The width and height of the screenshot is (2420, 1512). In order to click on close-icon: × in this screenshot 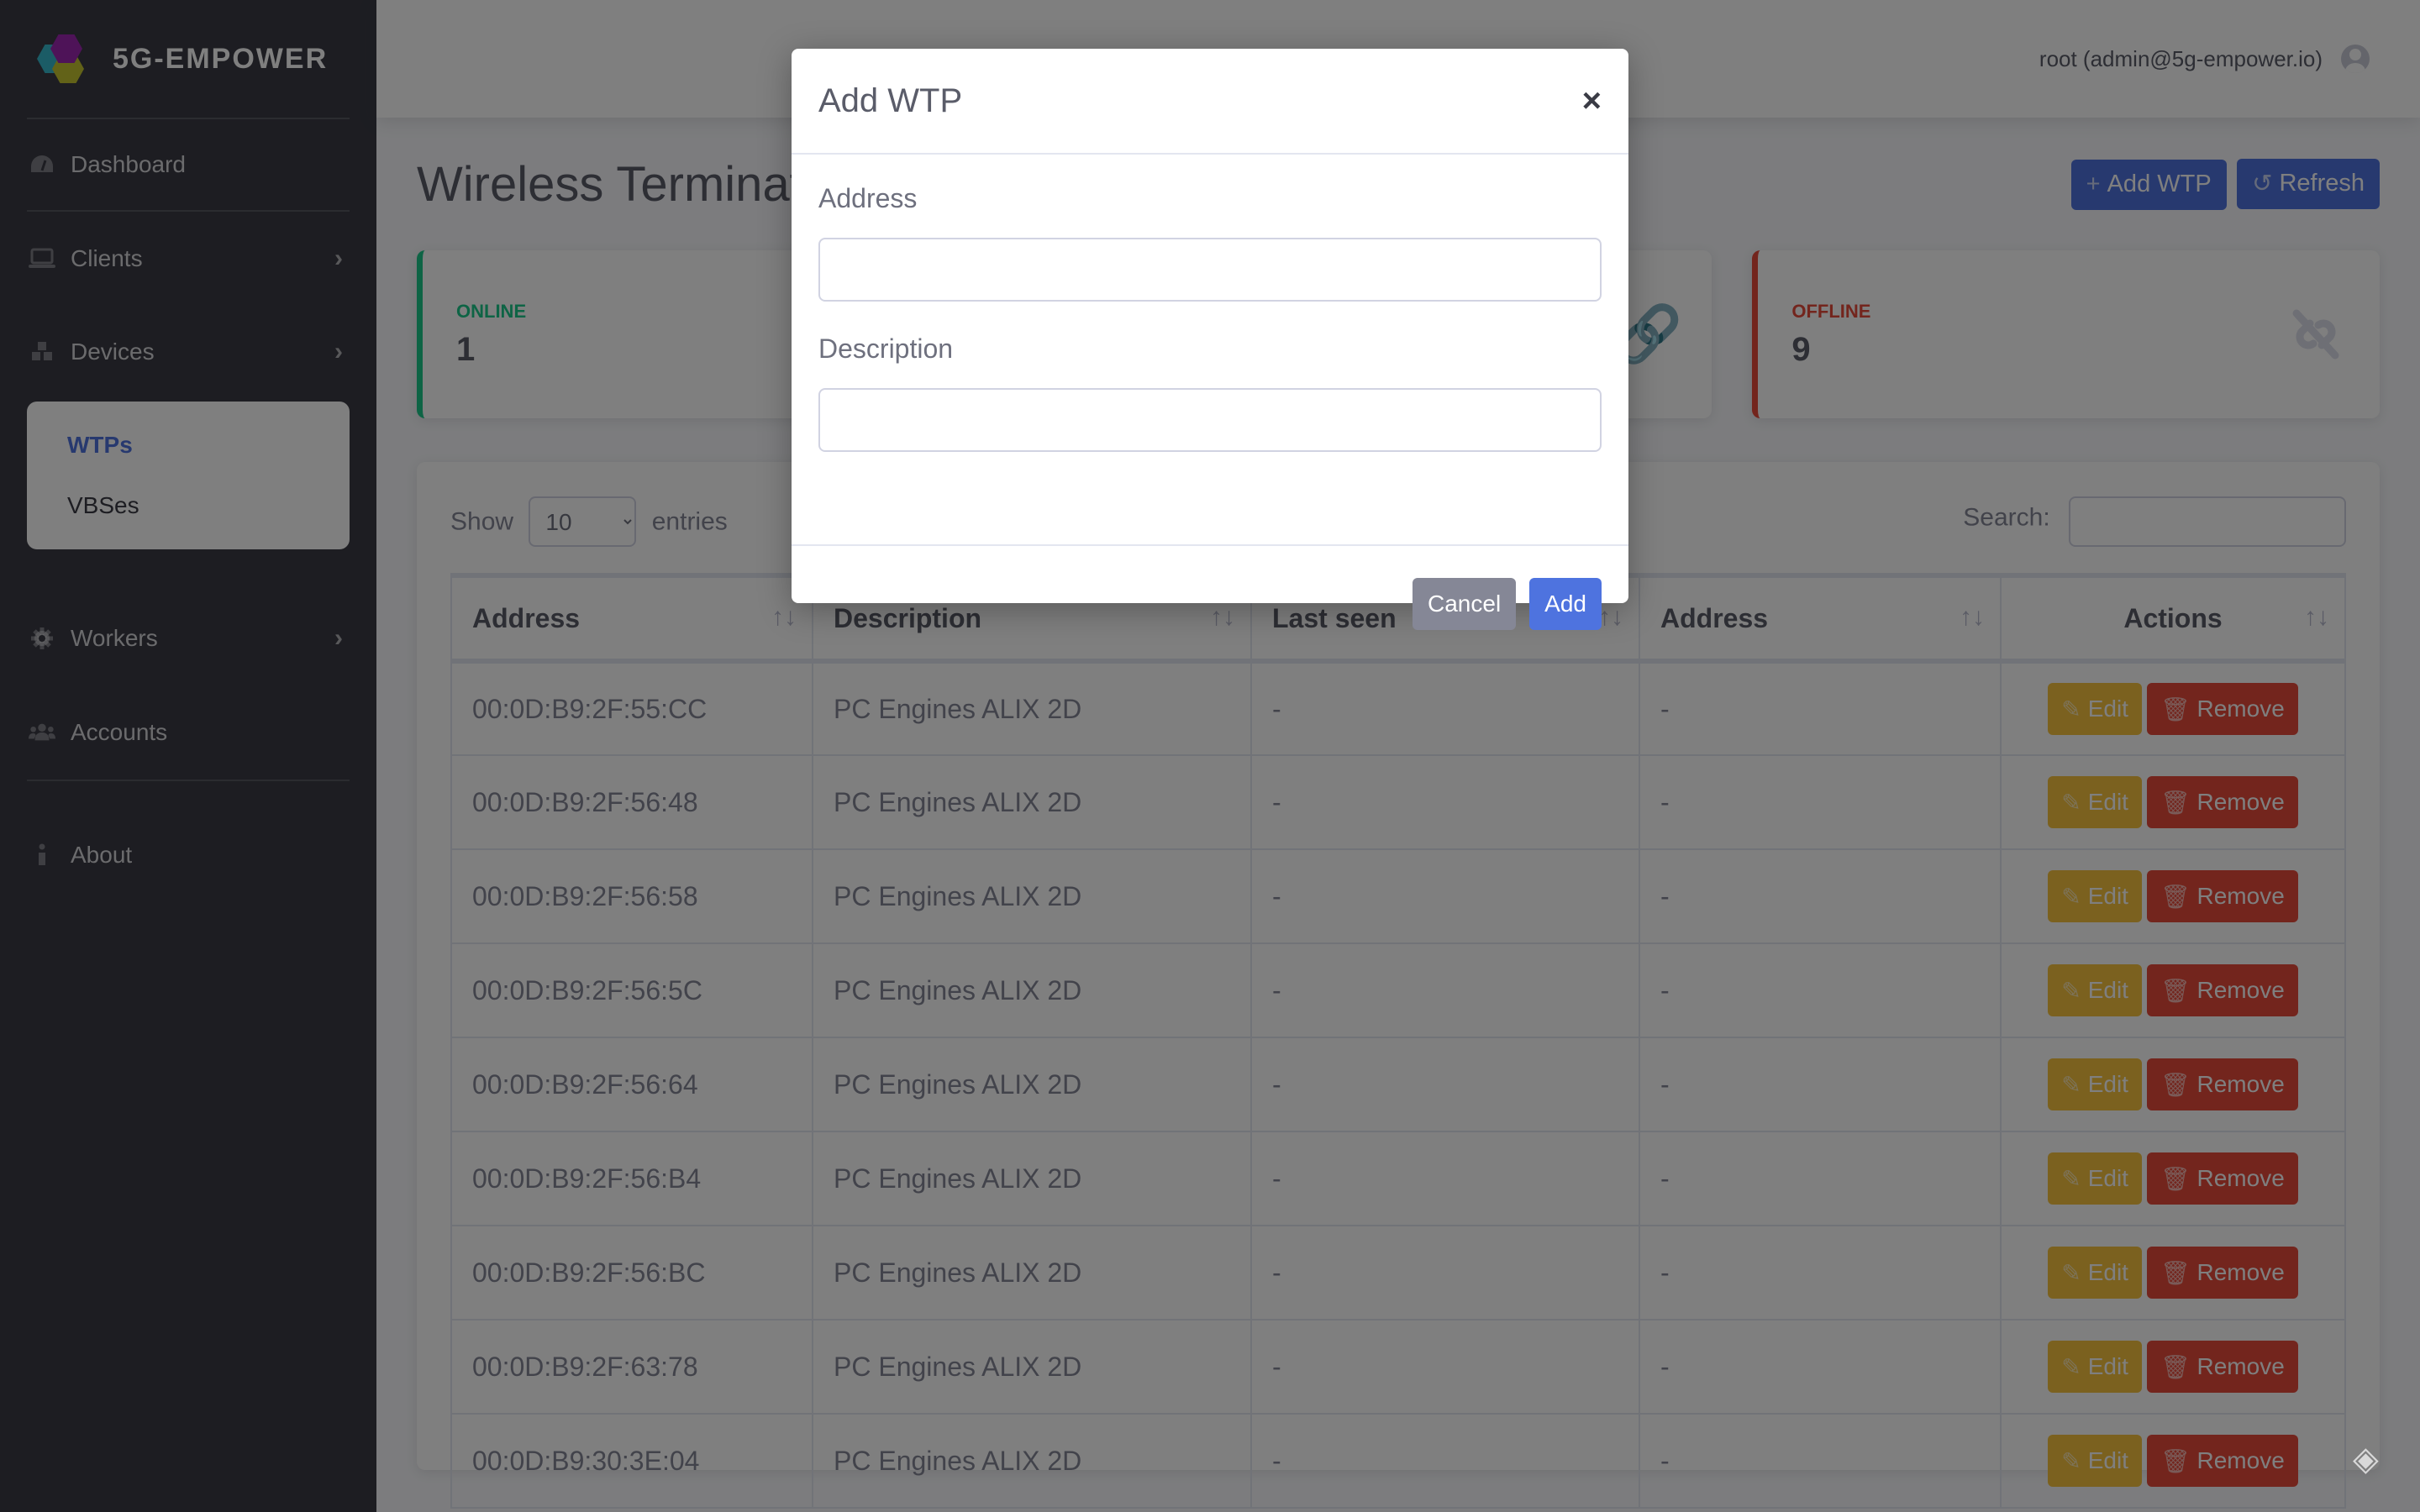, I will do `click(1592, 101)`.